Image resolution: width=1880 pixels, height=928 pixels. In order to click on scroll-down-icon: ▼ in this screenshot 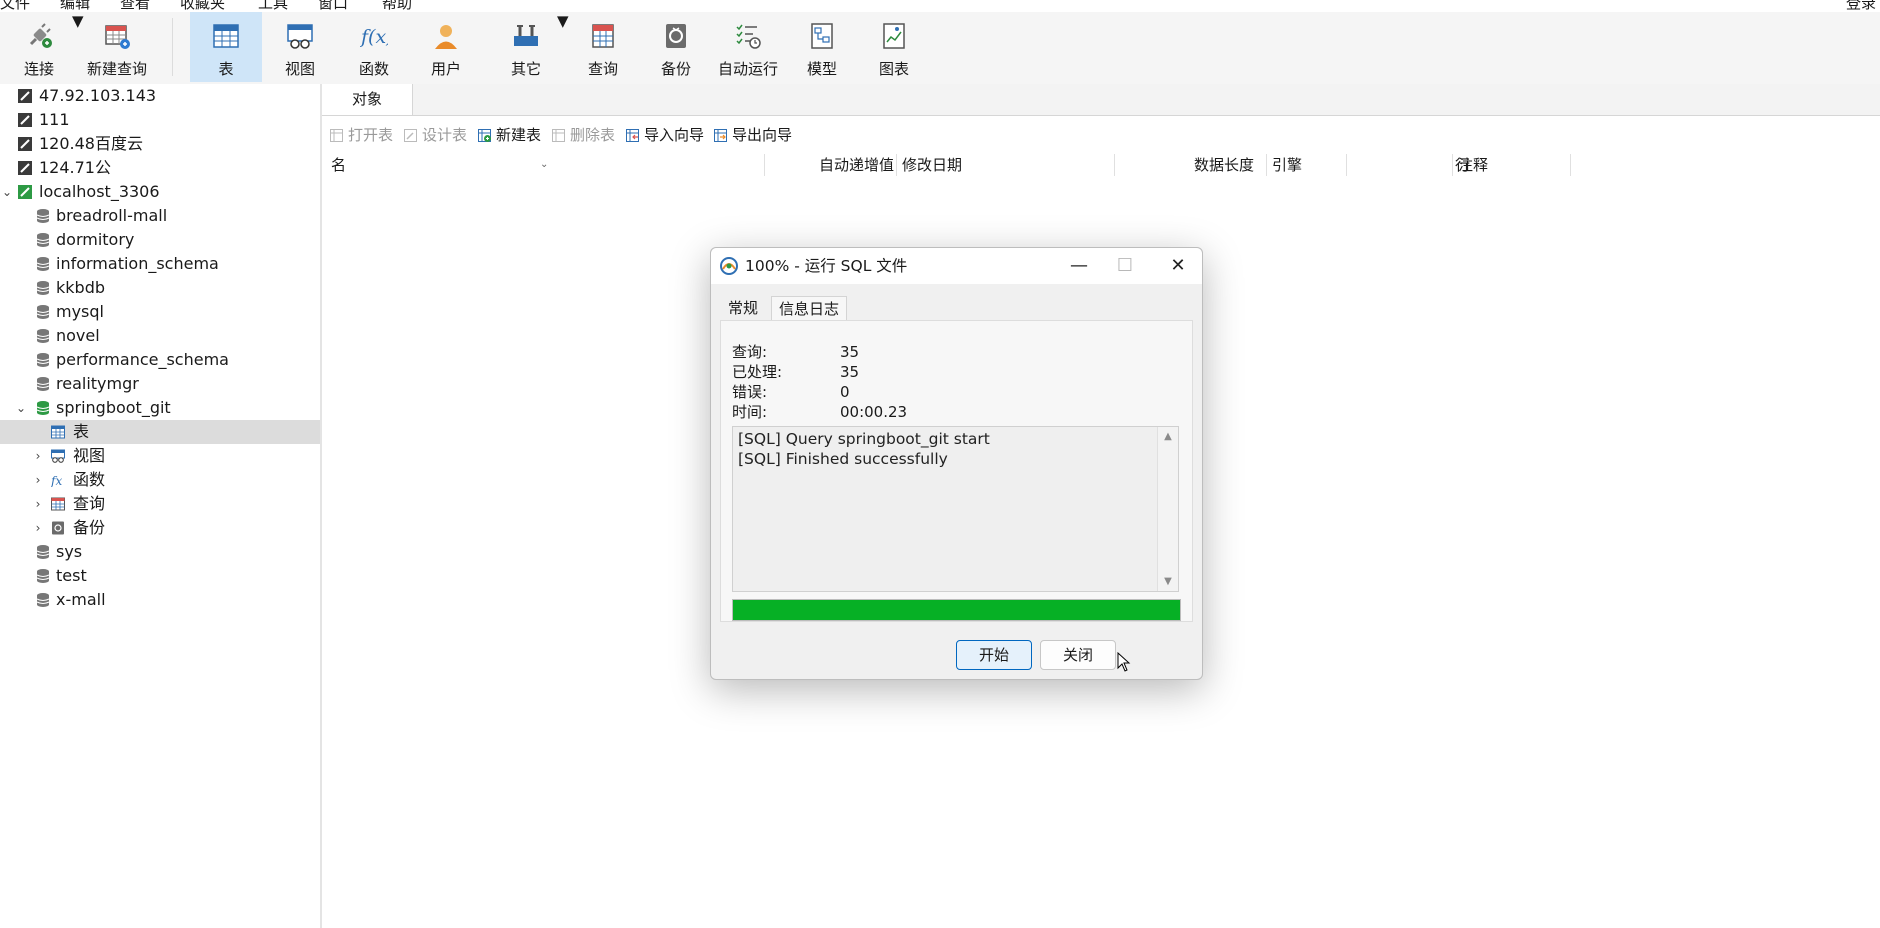, I will do `click(1168, 581)`.